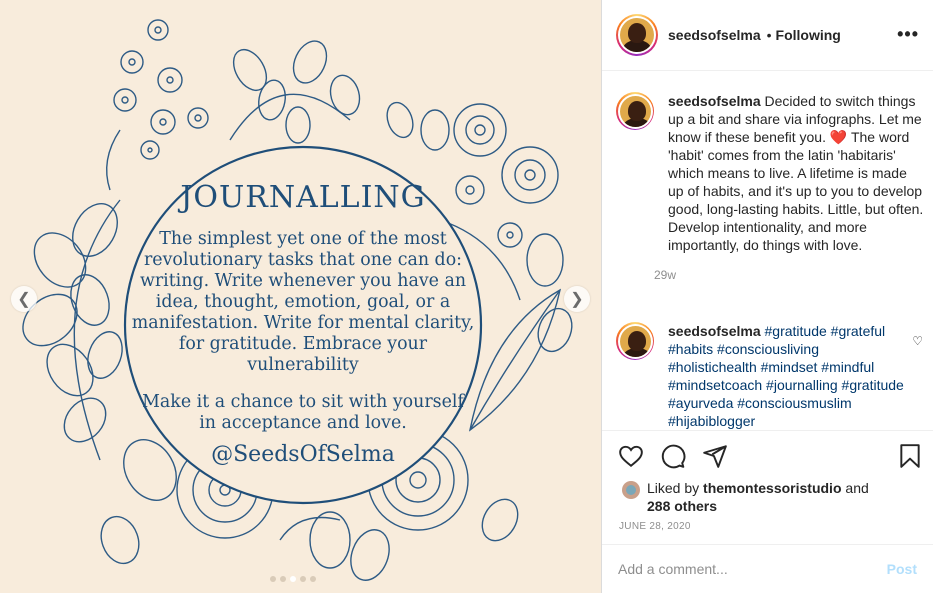 The width and height of the screenshot is (933, 593). What do you see at coordinates (910, 456) in the screenshot?
I see `bookmark-icon` at bounding box center [910, 456].